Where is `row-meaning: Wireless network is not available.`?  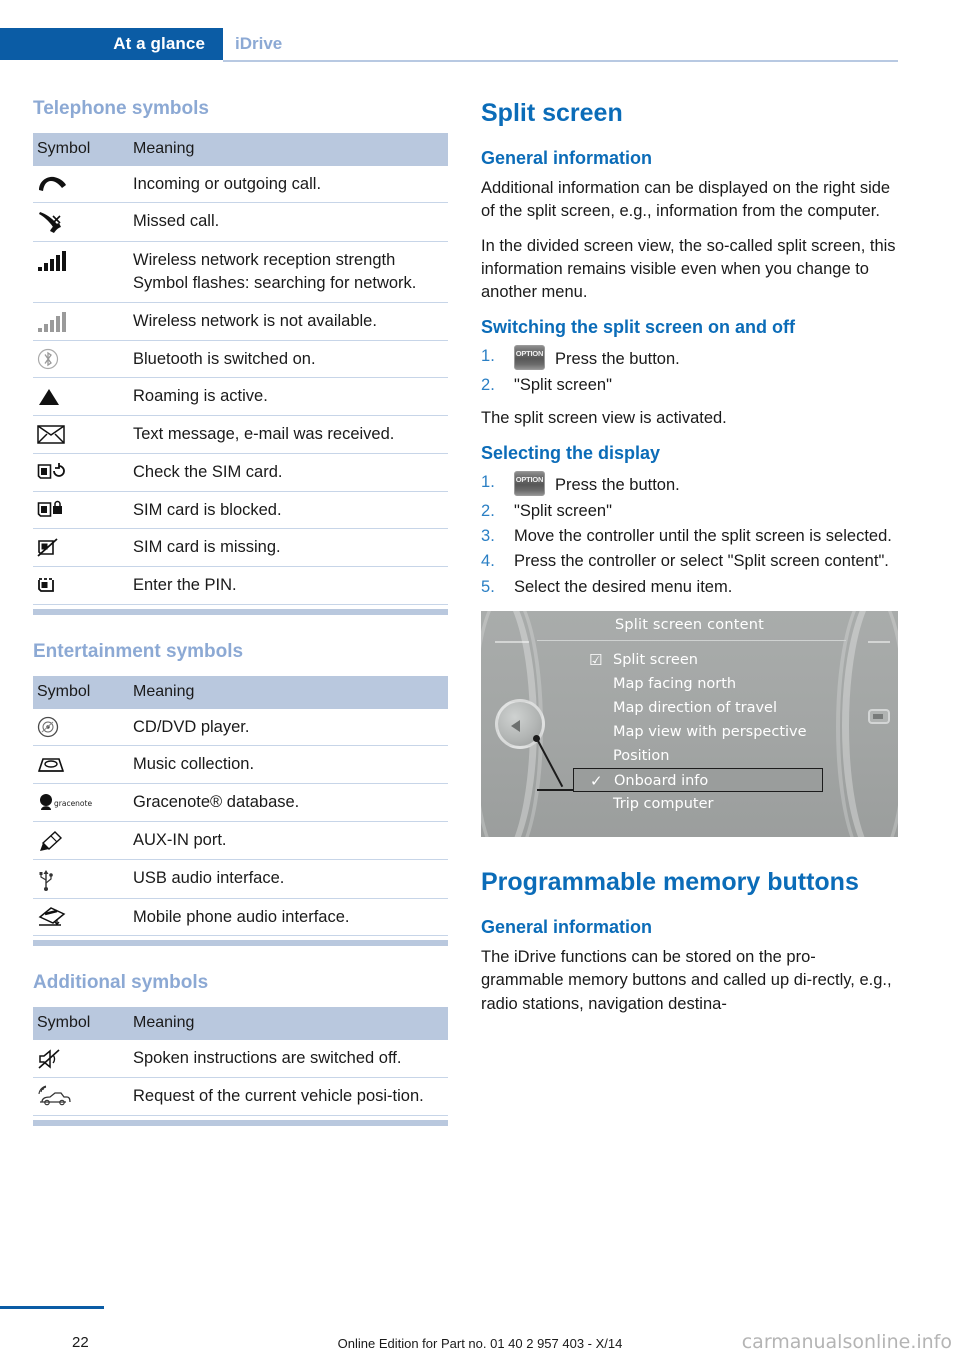 row-meaning: Wireless network is not available. is located at coordinates (286, 321).